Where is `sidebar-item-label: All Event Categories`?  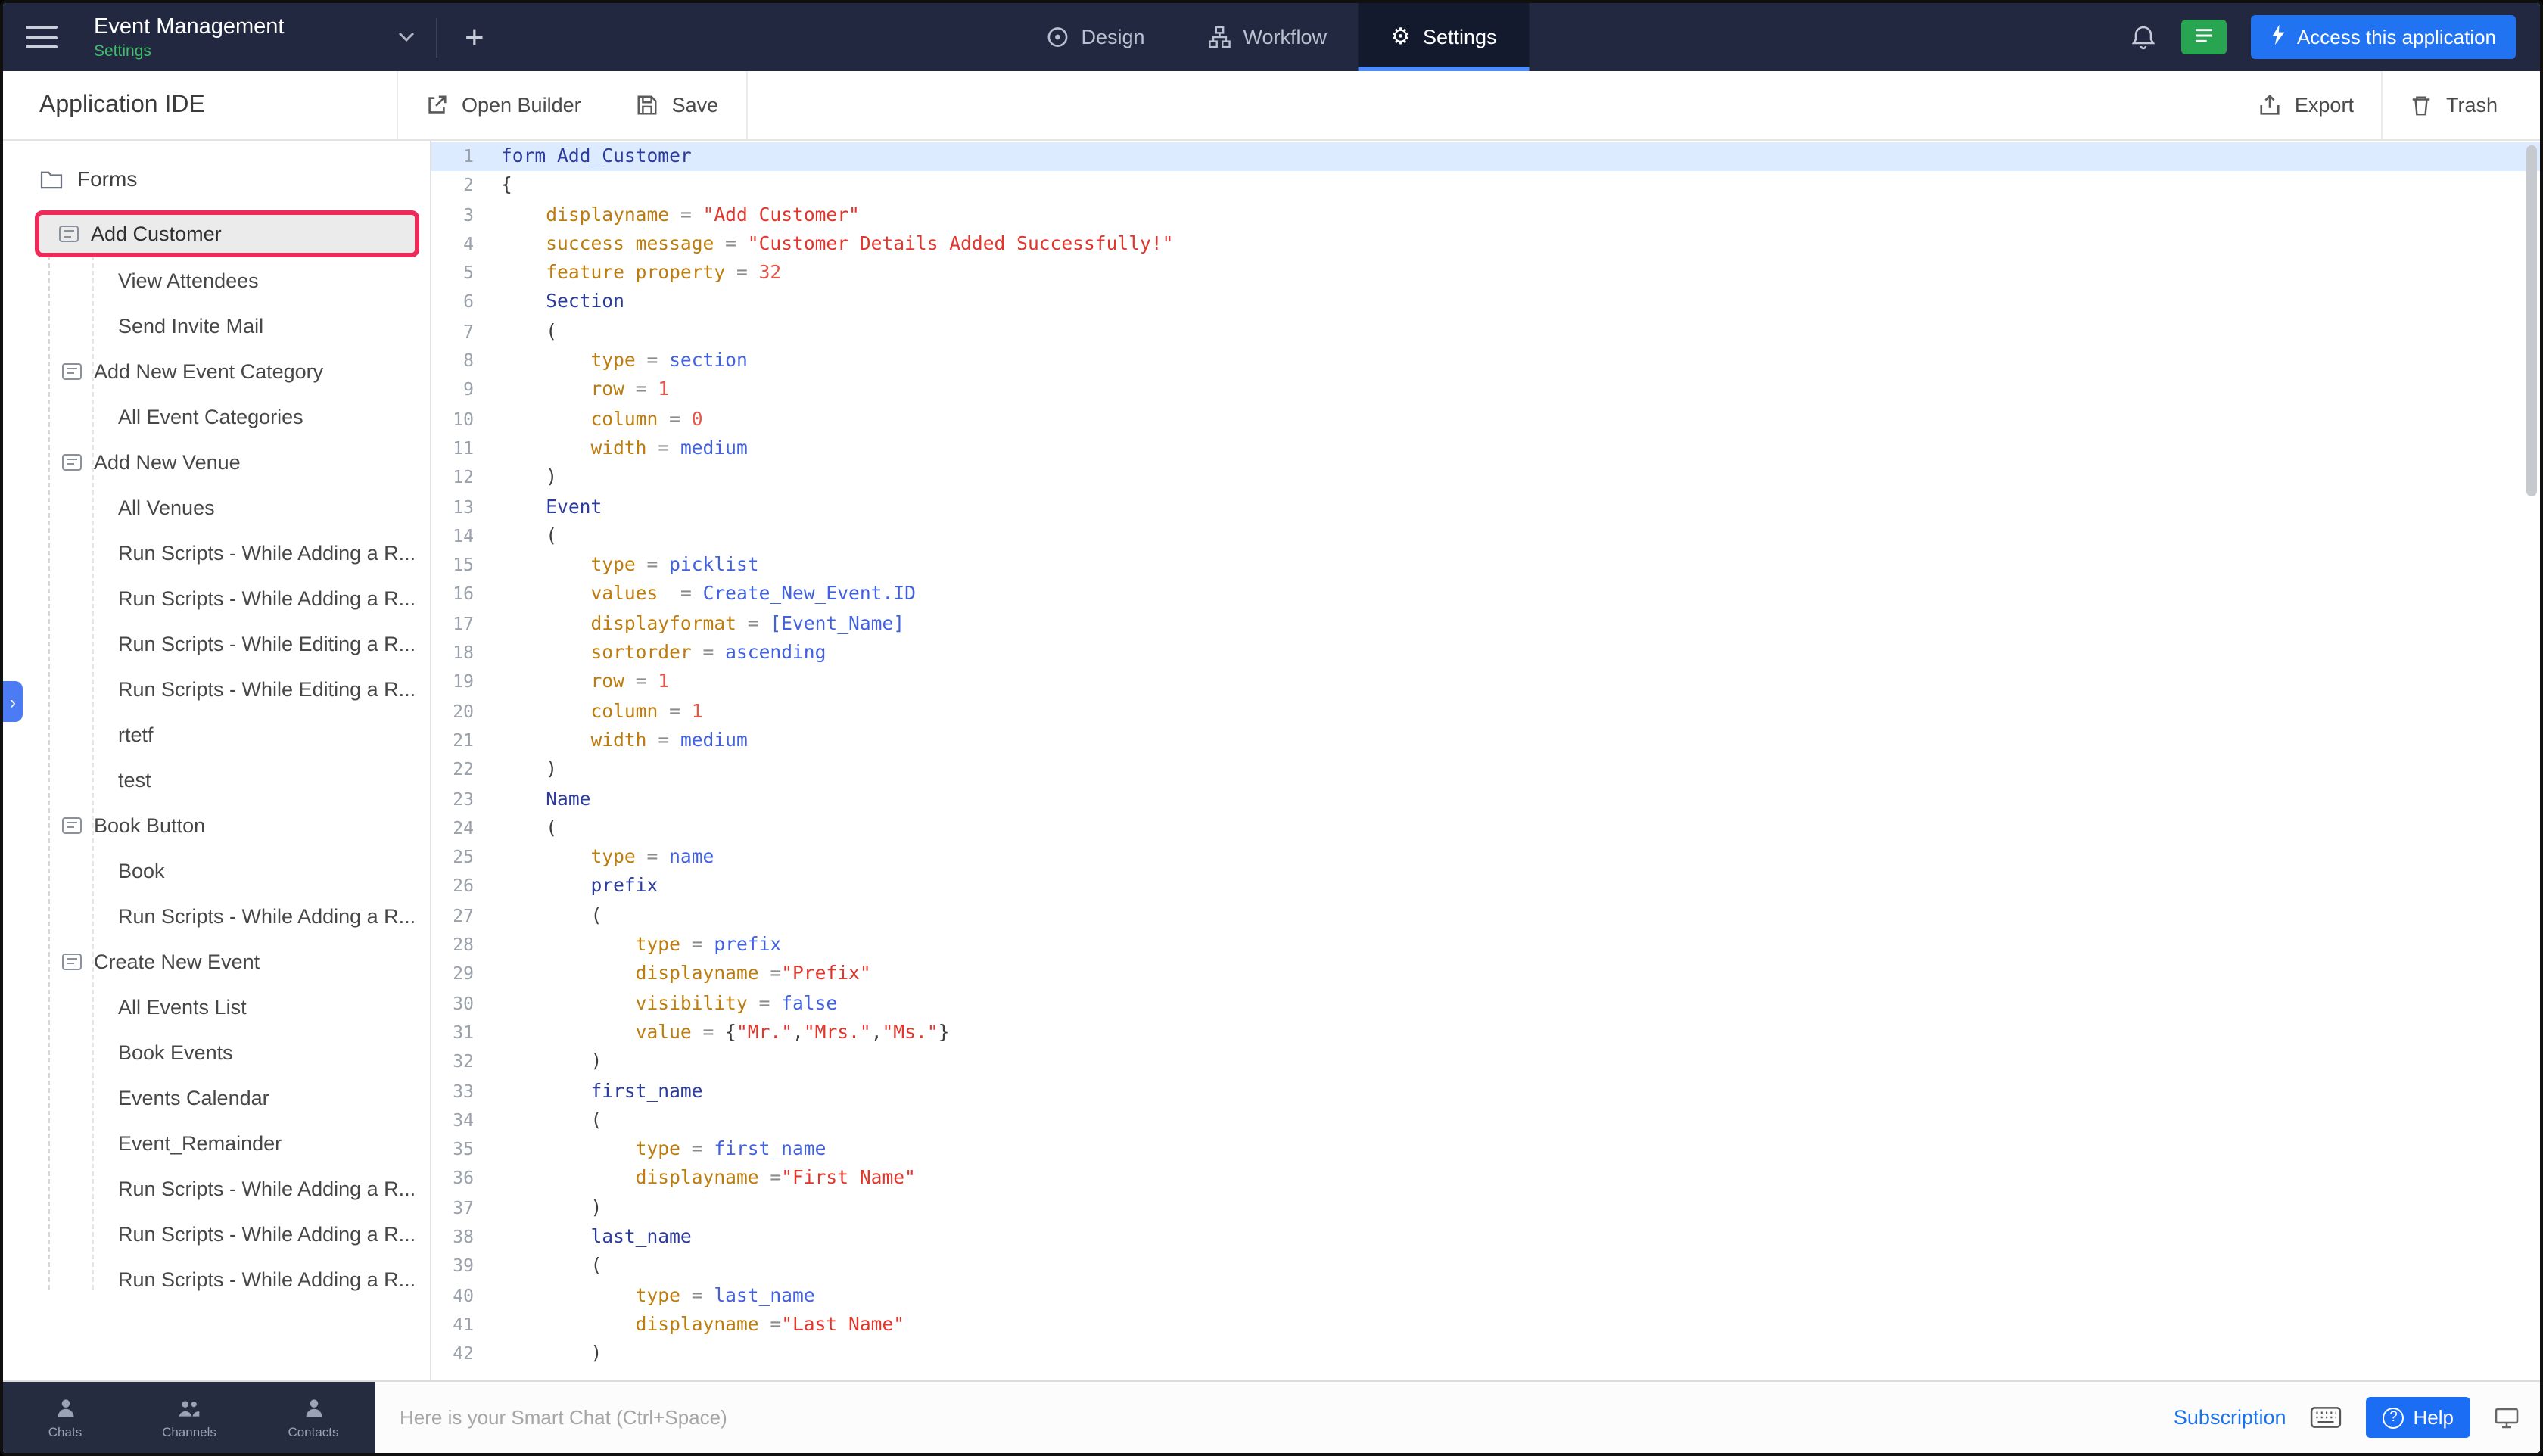
sidebar-item-label: All Event Categories is located at coordinates (210, 416).